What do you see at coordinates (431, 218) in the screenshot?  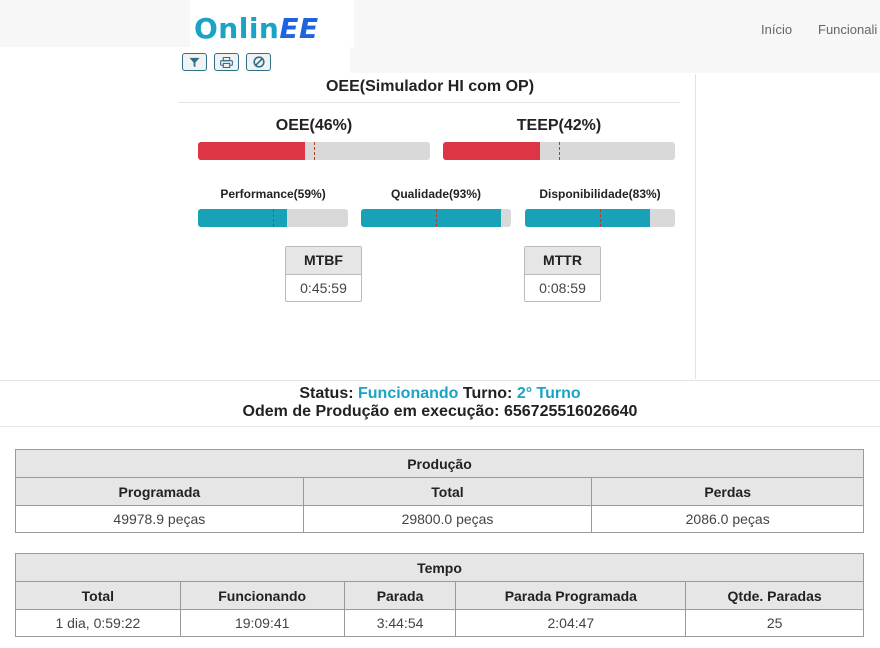 I see `qualidade-bar-fill` at bounding box center [431, 218].